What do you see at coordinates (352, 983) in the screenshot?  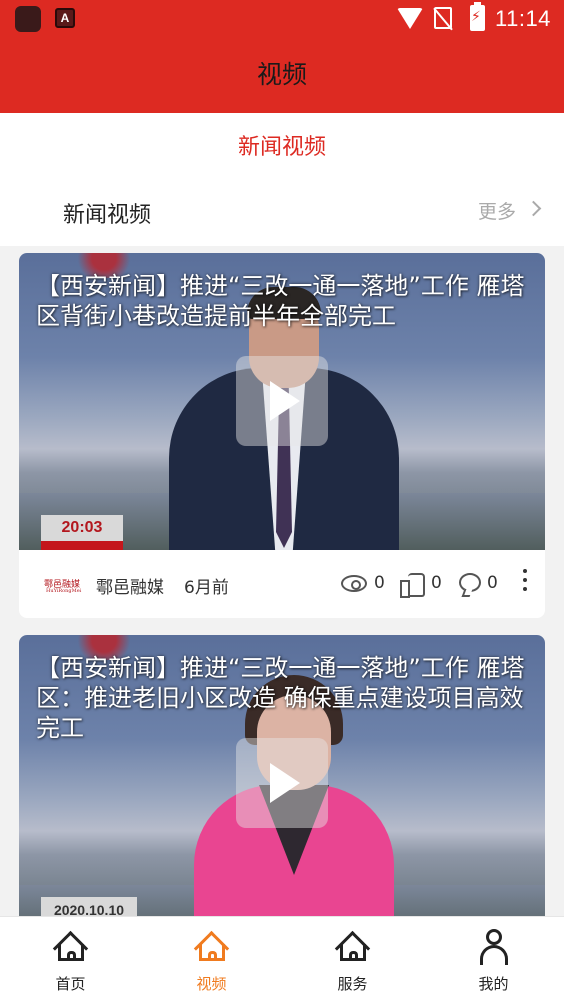 I see `nav-label: 服务` at bounding box center [352, 983].